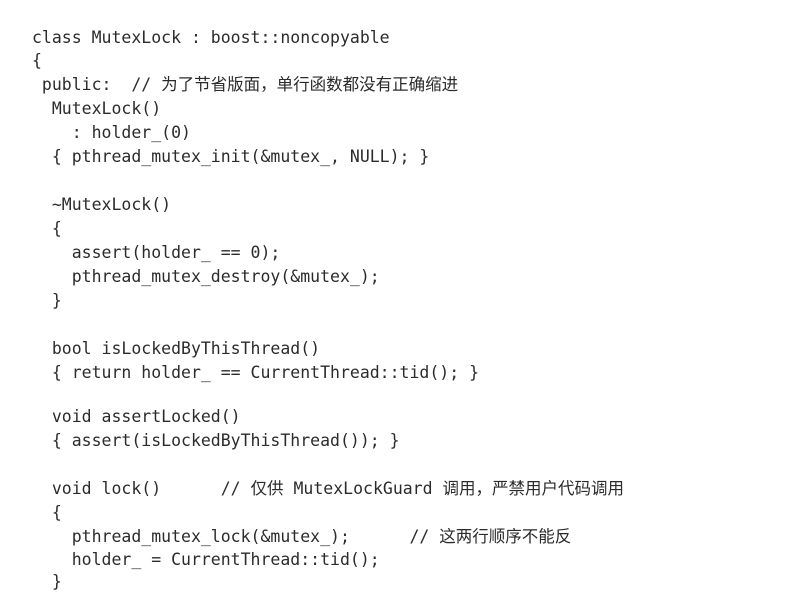 This screenshot has width=791, height=593. I want to click on code-line: public: // 为了节省版面，单行函数都没有正确缩进, so click(245, 84).